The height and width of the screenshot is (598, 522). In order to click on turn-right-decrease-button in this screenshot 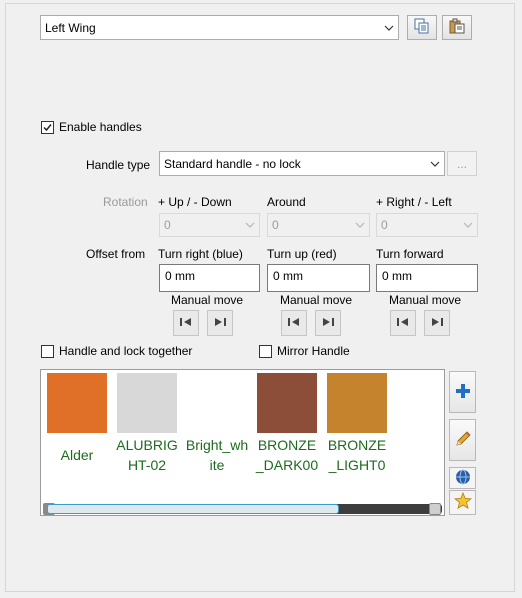, I will do `click(186, 323)`.